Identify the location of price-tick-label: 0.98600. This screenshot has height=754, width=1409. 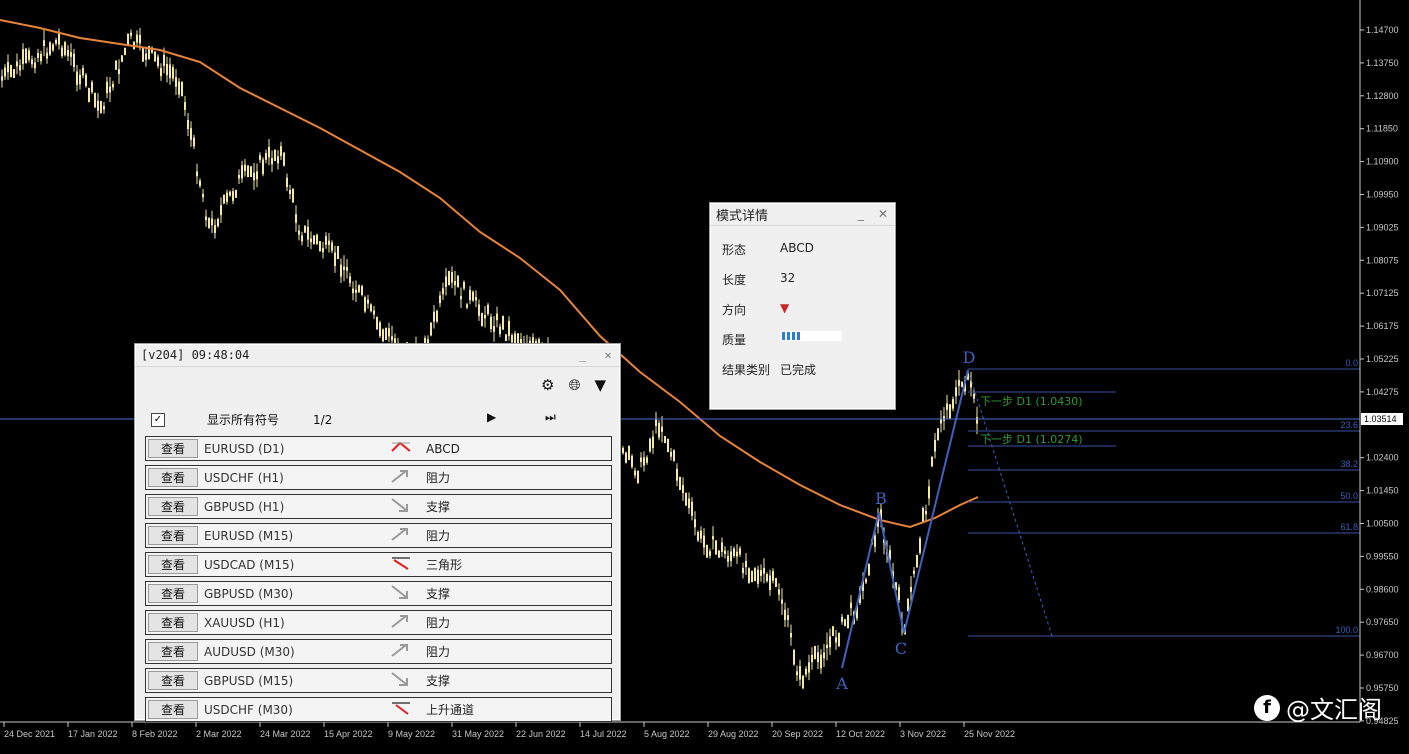
(1382, 589).